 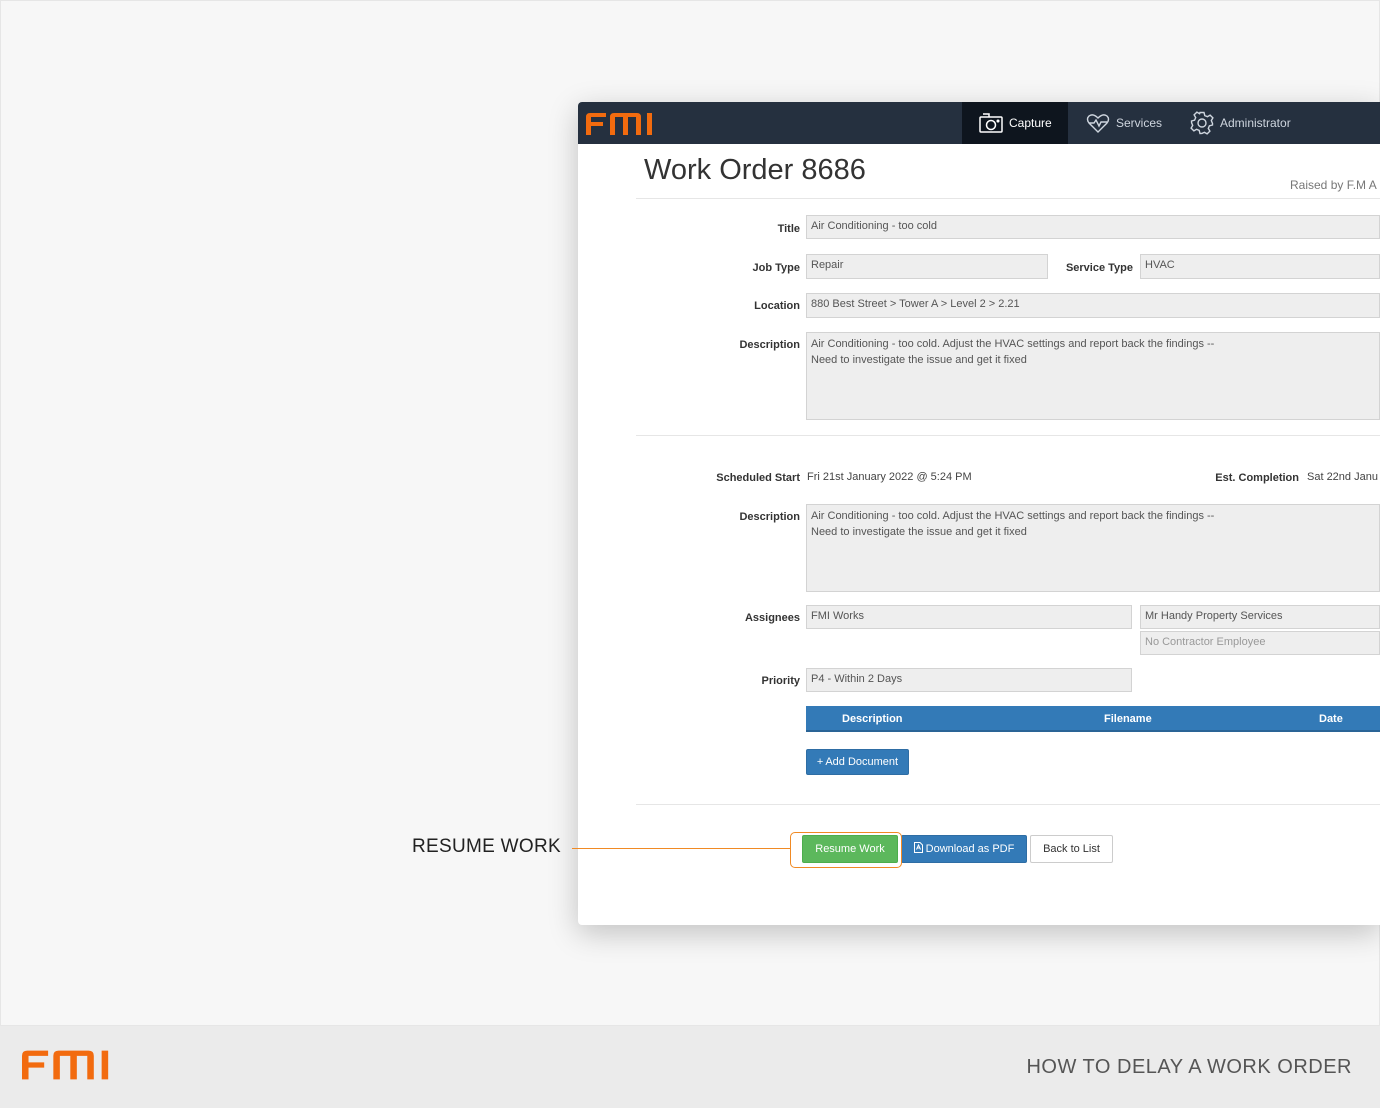 I want to click on est-completion-value: Sat 22nd Janu, so click(x=1342, y=477).